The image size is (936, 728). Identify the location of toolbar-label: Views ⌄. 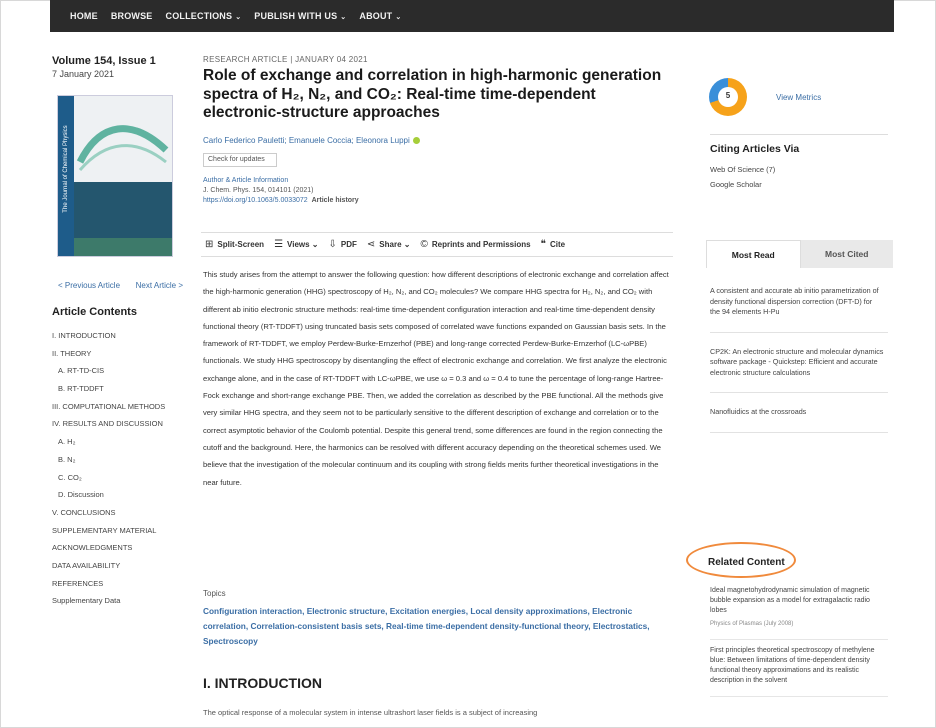
(303, 244).